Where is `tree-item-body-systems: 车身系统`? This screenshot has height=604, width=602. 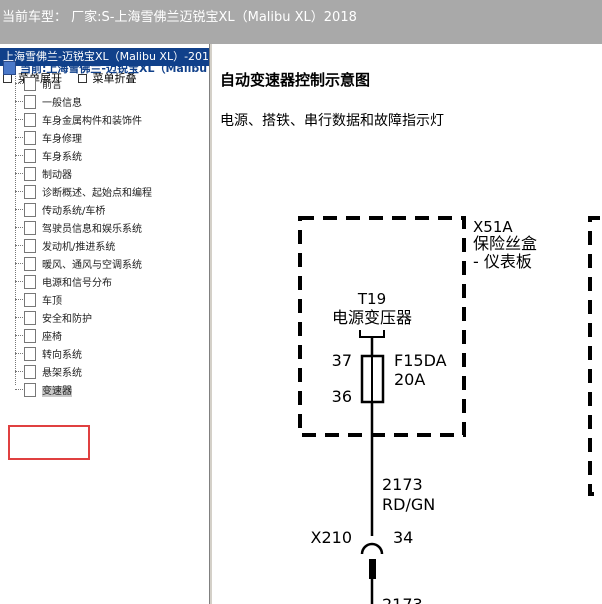
tree-item-body-systems: 车身系统 is located at coordinates (48, 157).